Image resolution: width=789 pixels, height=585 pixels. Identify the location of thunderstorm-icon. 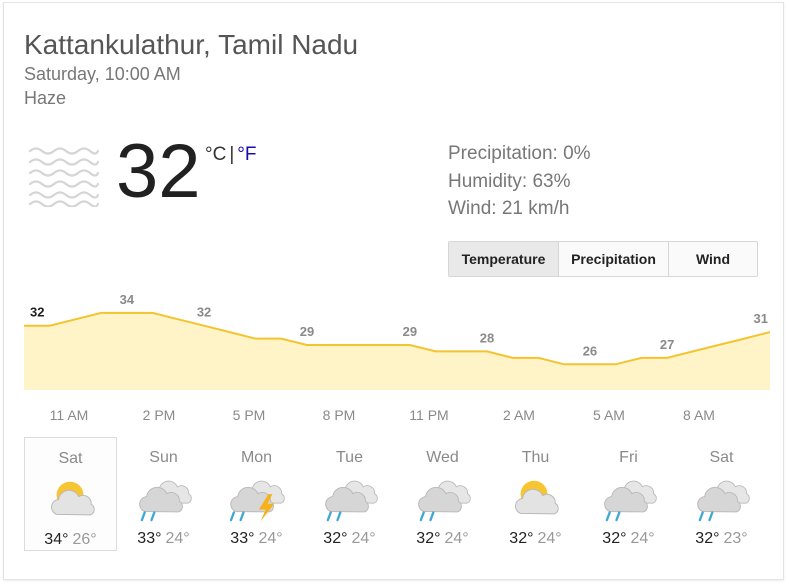
(257, 501).